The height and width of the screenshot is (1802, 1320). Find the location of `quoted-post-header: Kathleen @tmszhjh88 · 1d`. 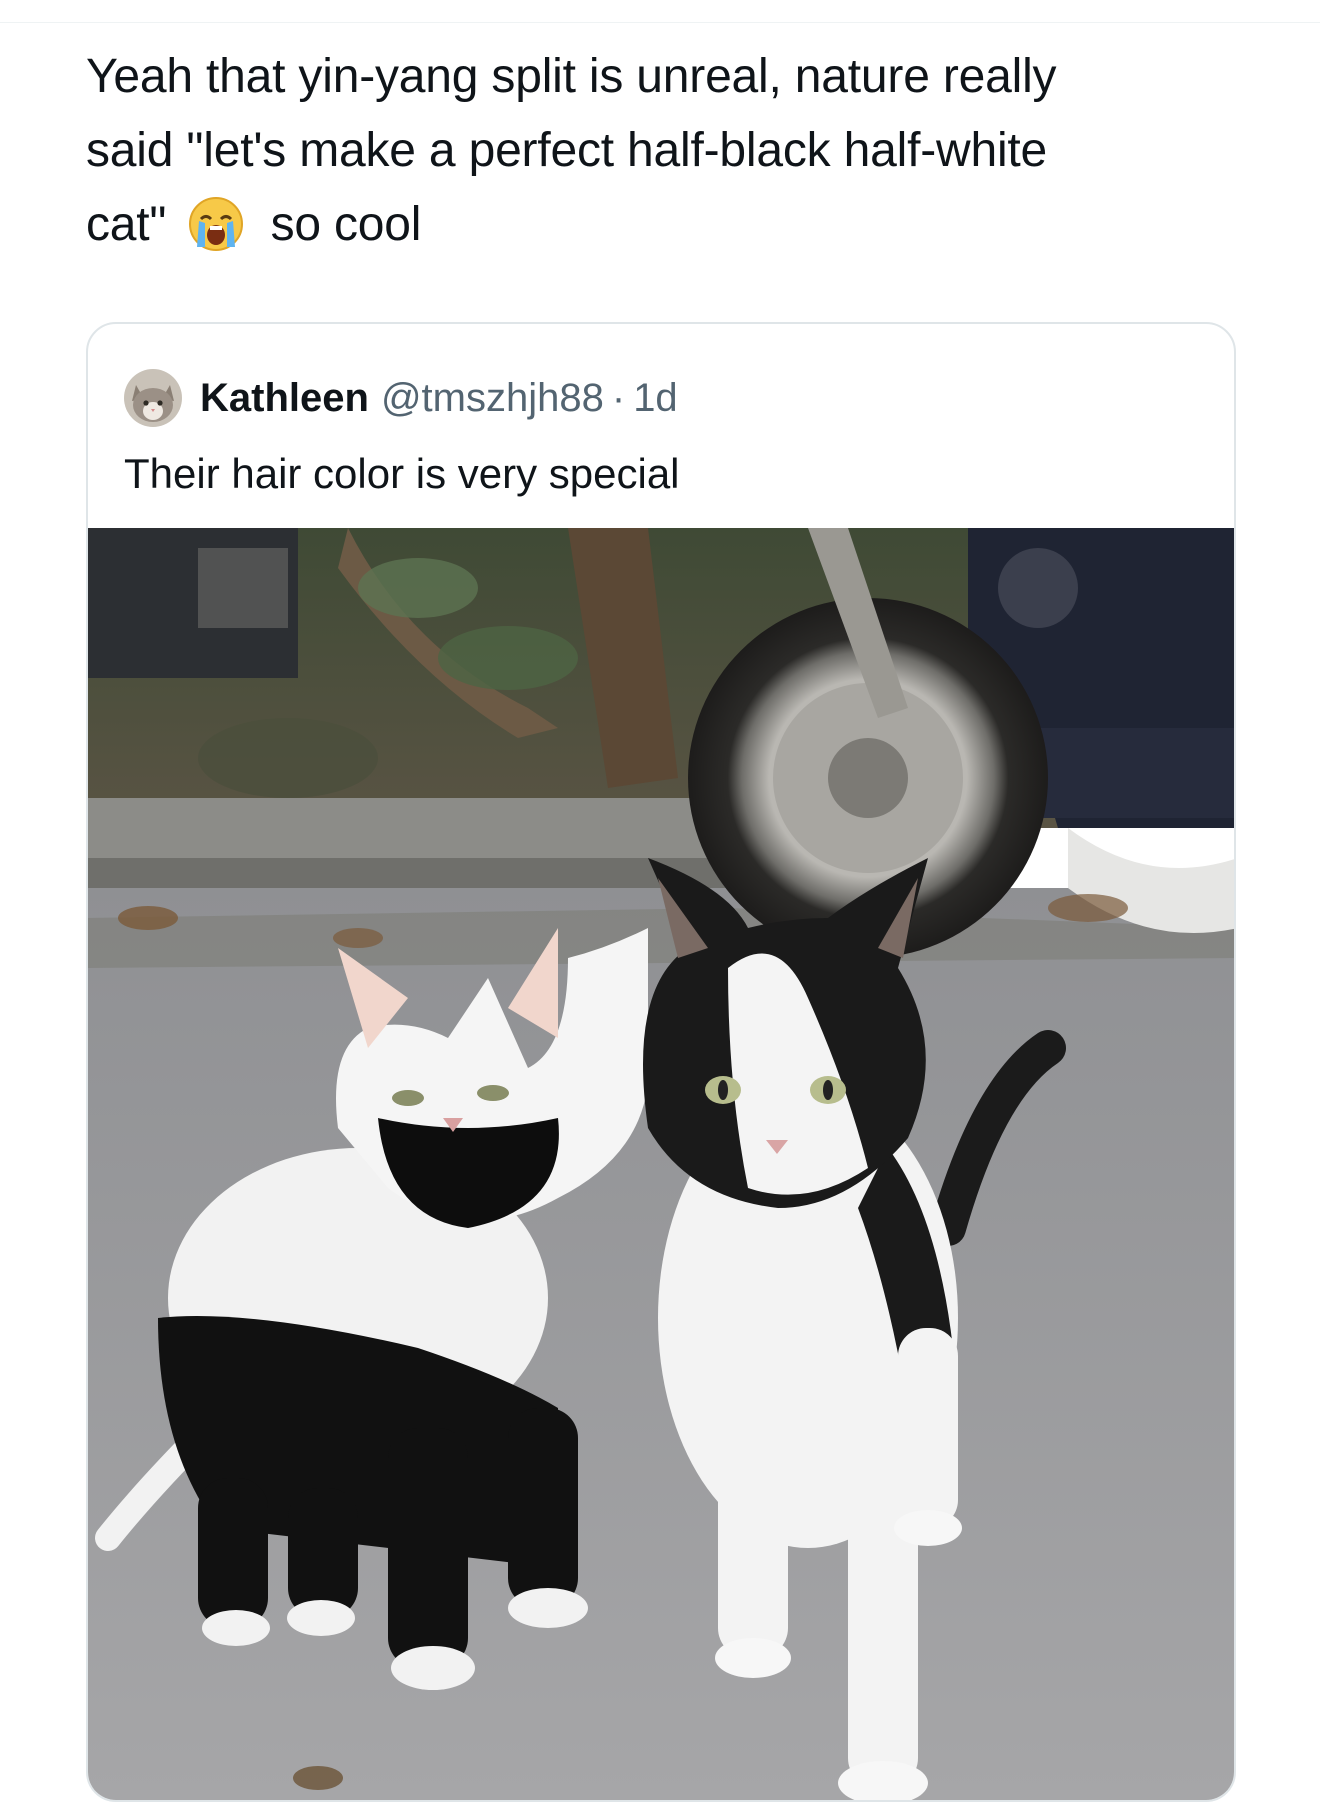

quoted-post-header: Kathleen @tmszhjh88 · 1d is located at coordinates (401, 398).